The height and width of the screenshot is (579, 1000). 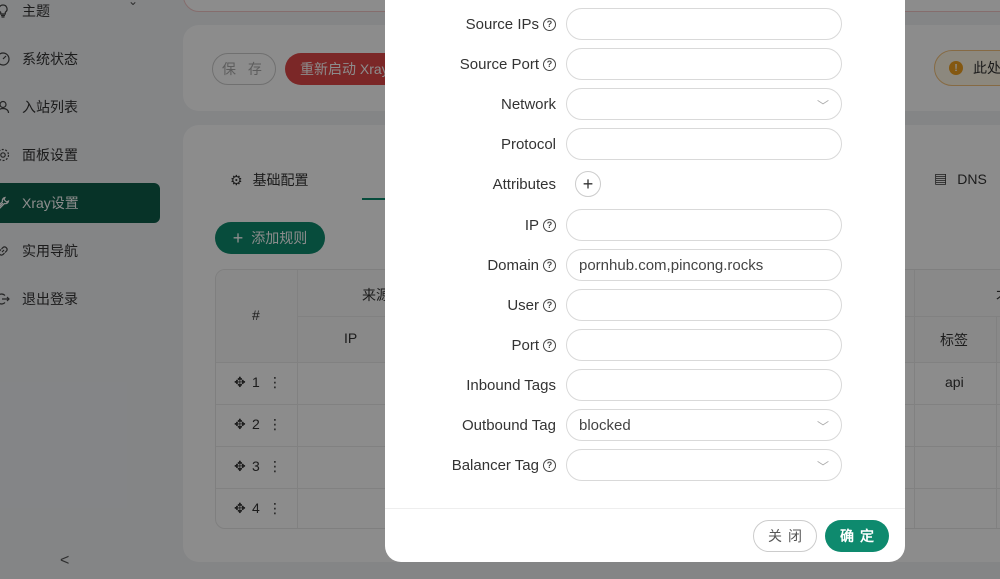 I want to click on port-input, so click(x=704, y=345).